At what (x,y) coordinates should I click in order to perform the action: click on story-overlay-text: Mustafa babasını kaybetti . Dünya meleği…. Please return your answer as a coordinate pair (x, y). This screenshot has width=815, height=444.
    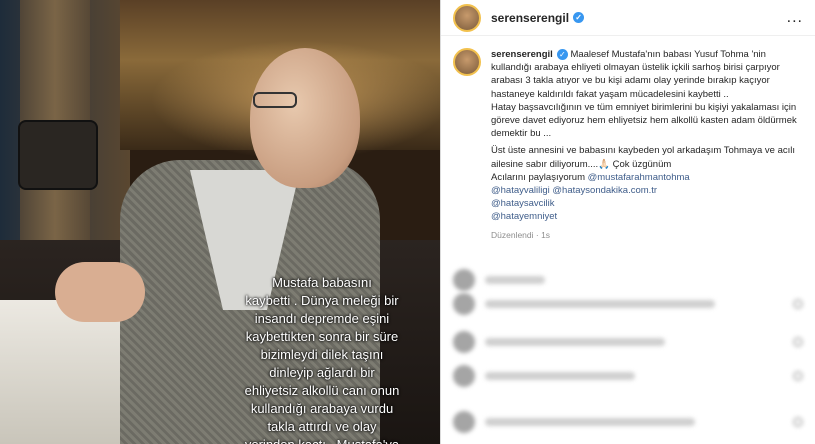
    Looking at the image, I should click on (322, 359).